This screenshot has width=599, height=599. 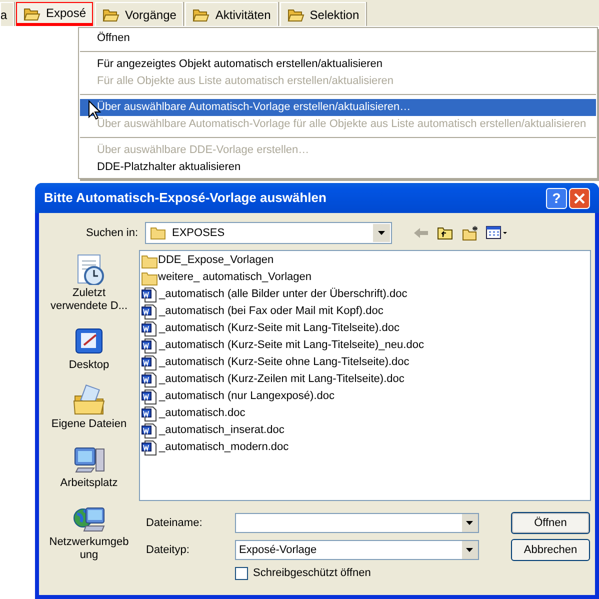 What do you see at coordinates (231, 14) in the screenshot?
I see `toolbar-tab: Aktivitäten` at bounding box center [231, 14].